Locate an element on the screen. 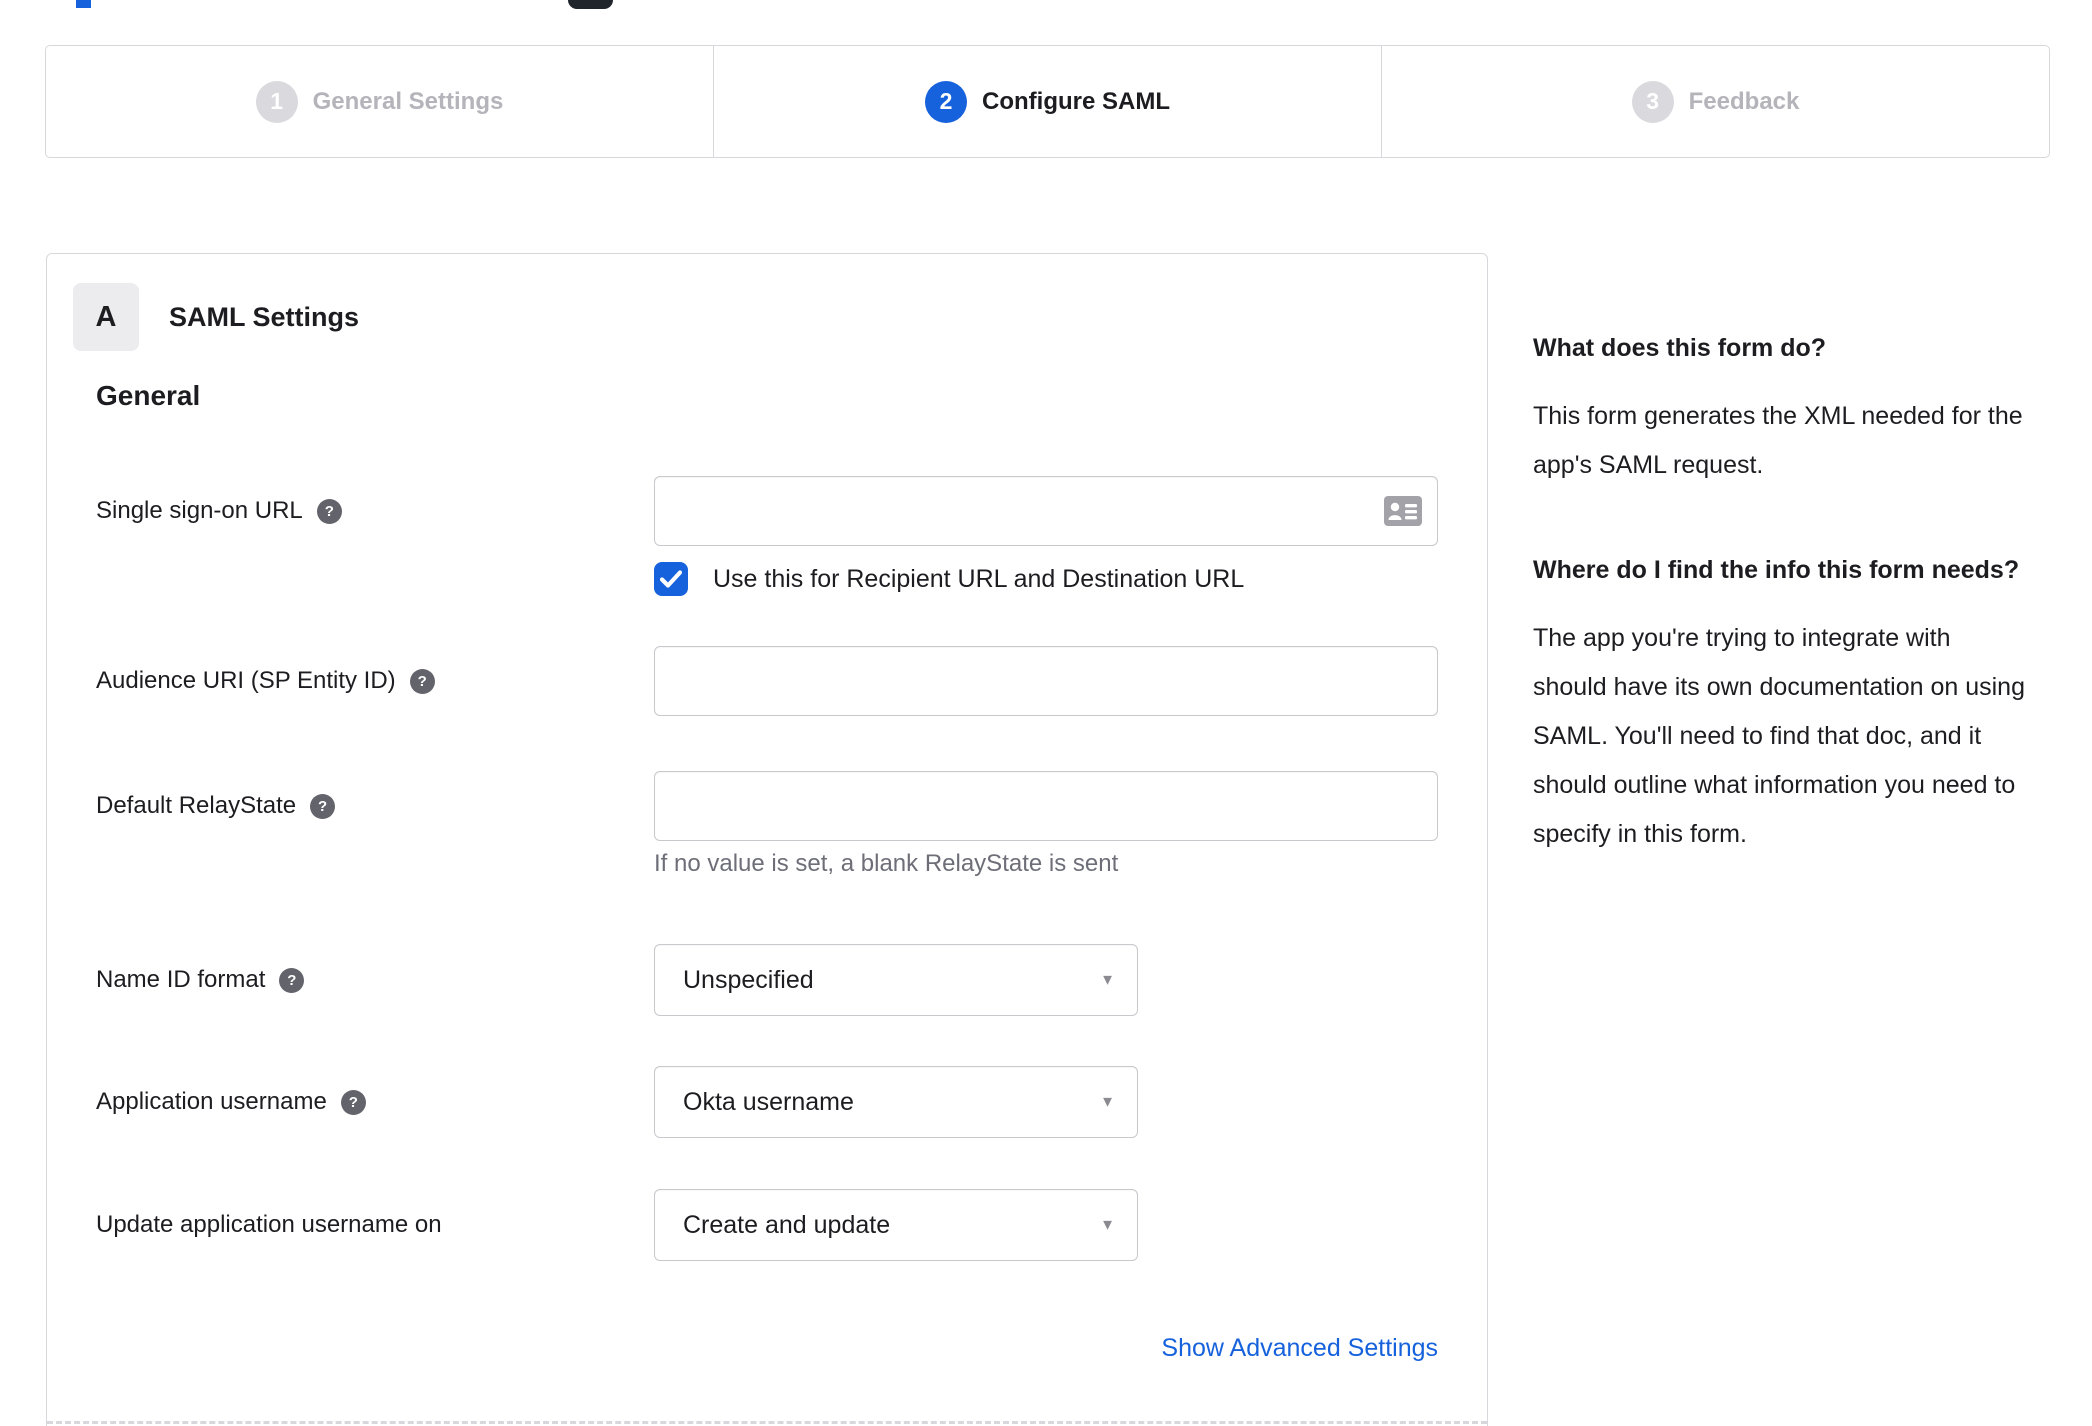 The width and height of the screenshot is (2092, 1426). step-feedback: 3 Feedback is located at coordinates (1715, 101).